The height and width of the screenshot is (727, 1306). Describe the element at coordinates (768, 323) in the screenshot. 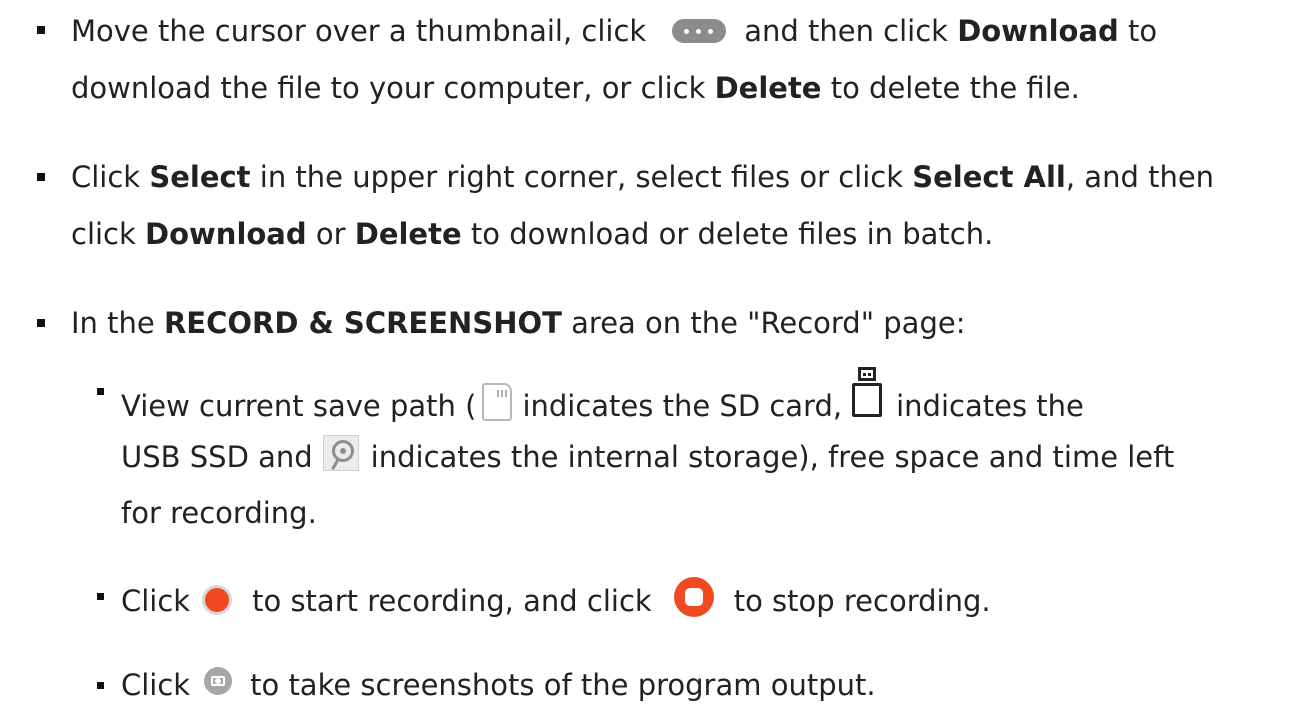

I see `text: area on the "Record" page:` at that location.